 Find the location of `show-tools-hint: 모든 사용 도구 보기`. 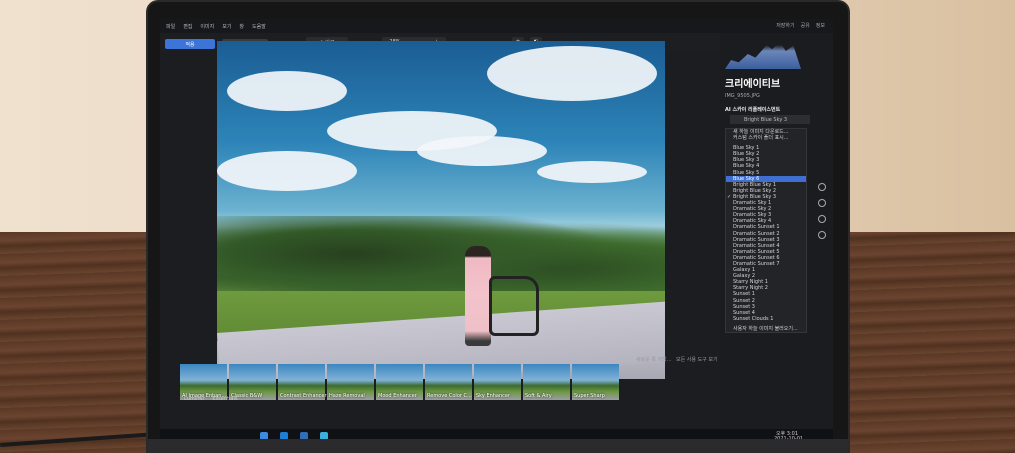

show-tools-hint: 모든 사용 도구 보기 is located at coordinates (697, 359).